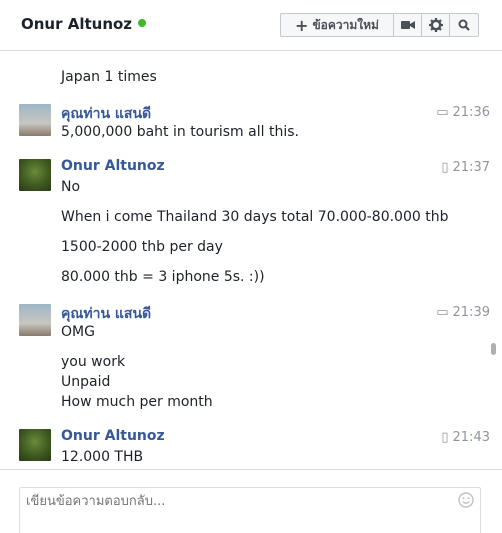  I want to click on message-time: ▭ 21:36, so click(460, 112).